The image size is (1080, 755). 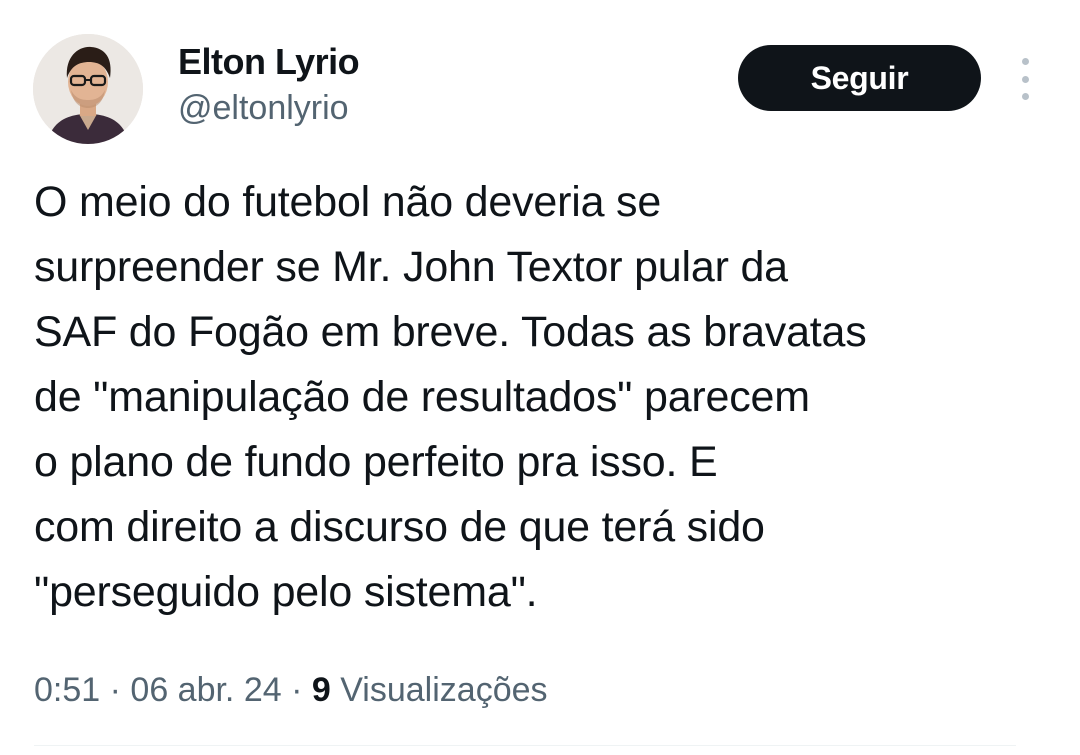 I want to click on views-count: 9, so click(x=321, y=690).